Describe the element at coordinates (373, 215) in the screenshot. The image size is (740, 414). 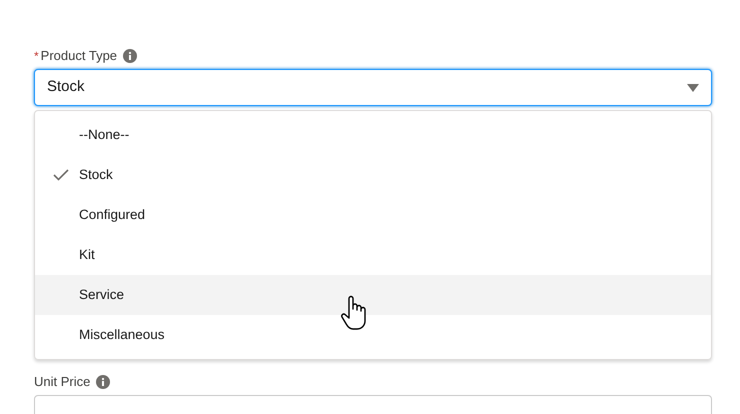
I see `dropdown-option: Configured` at that location.